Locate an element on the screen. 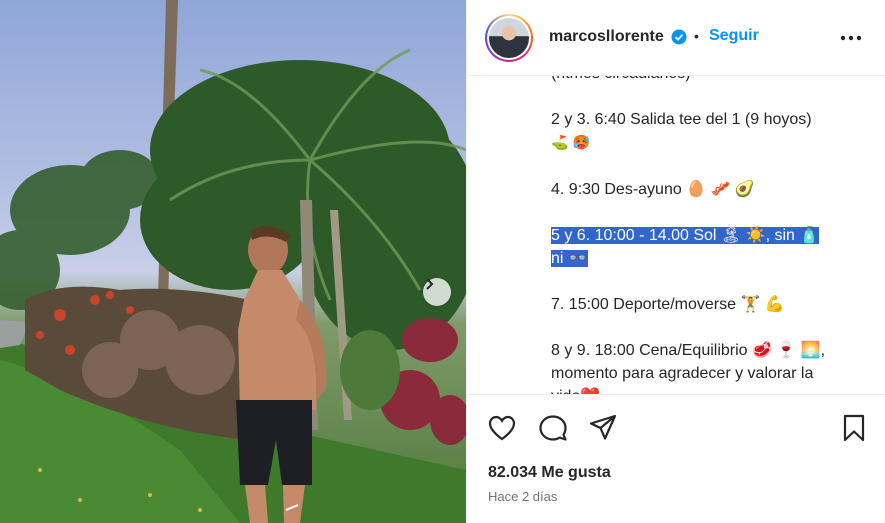  caption-line: ni 👓 is located at coordinates (706, 258).